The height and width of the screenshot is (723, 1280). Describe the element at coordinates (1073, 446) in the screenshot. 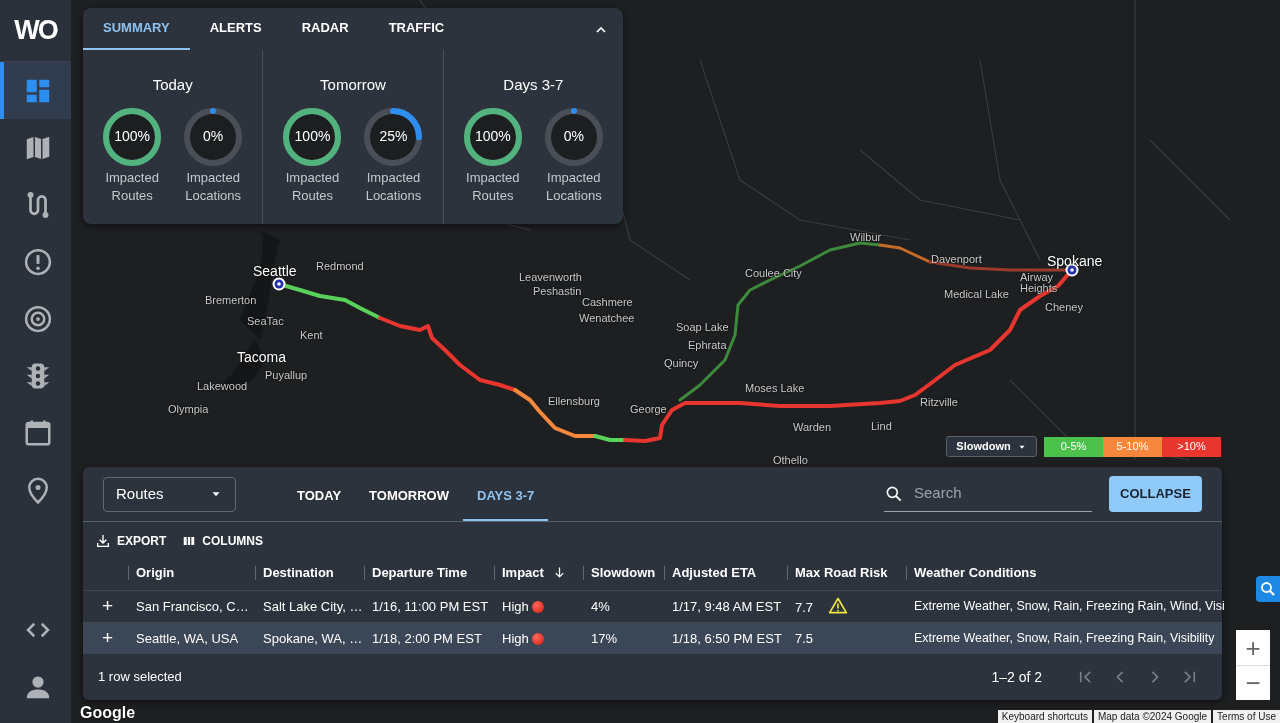

I see `legend-band: 0-5%` at that location.